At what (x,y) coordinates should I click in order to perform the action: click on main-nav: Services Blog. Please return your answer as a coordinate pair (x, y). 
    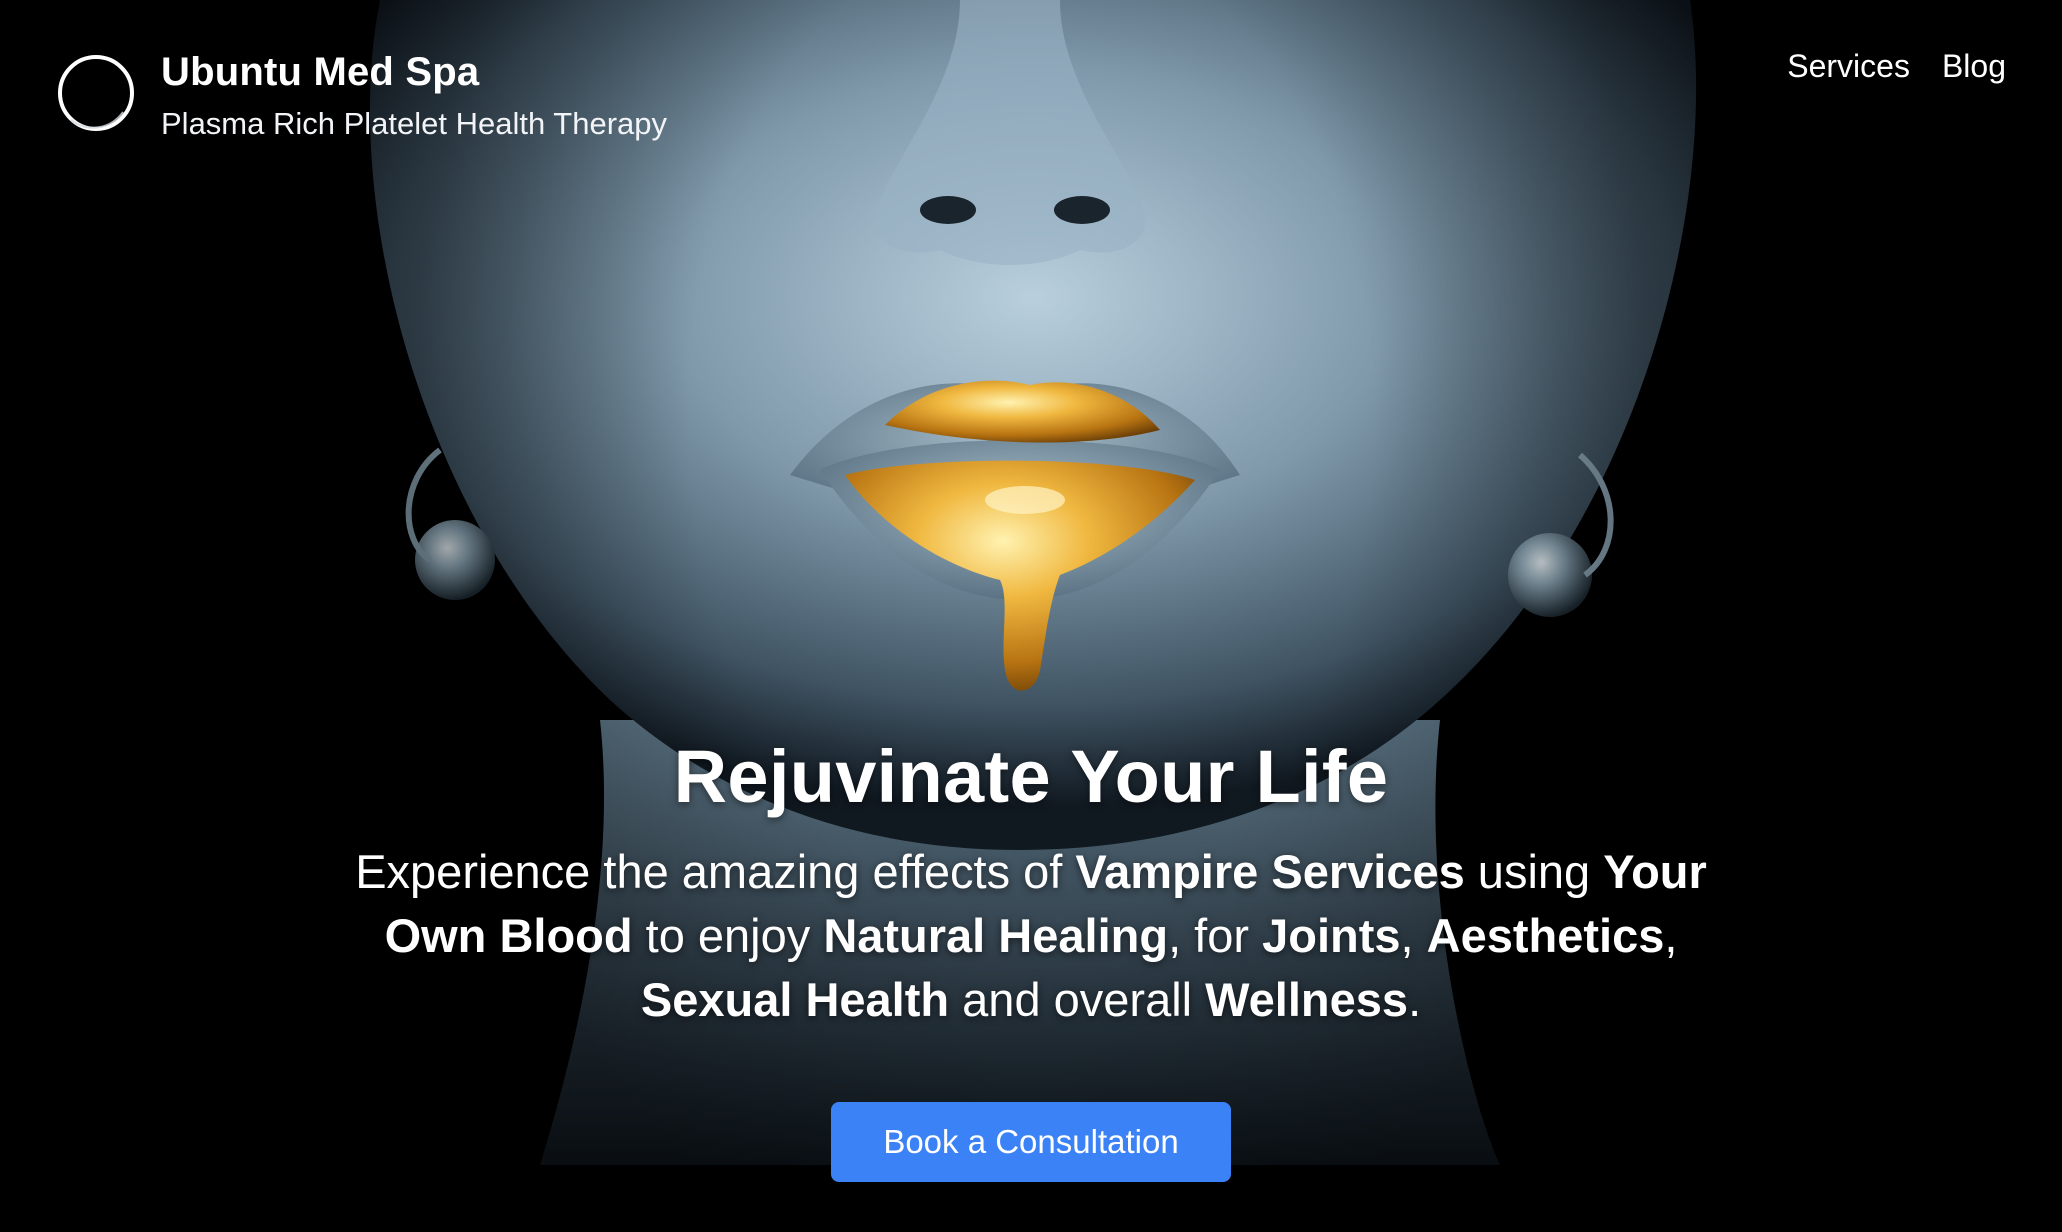
    Looking at the image, I should click on (1896, 66).